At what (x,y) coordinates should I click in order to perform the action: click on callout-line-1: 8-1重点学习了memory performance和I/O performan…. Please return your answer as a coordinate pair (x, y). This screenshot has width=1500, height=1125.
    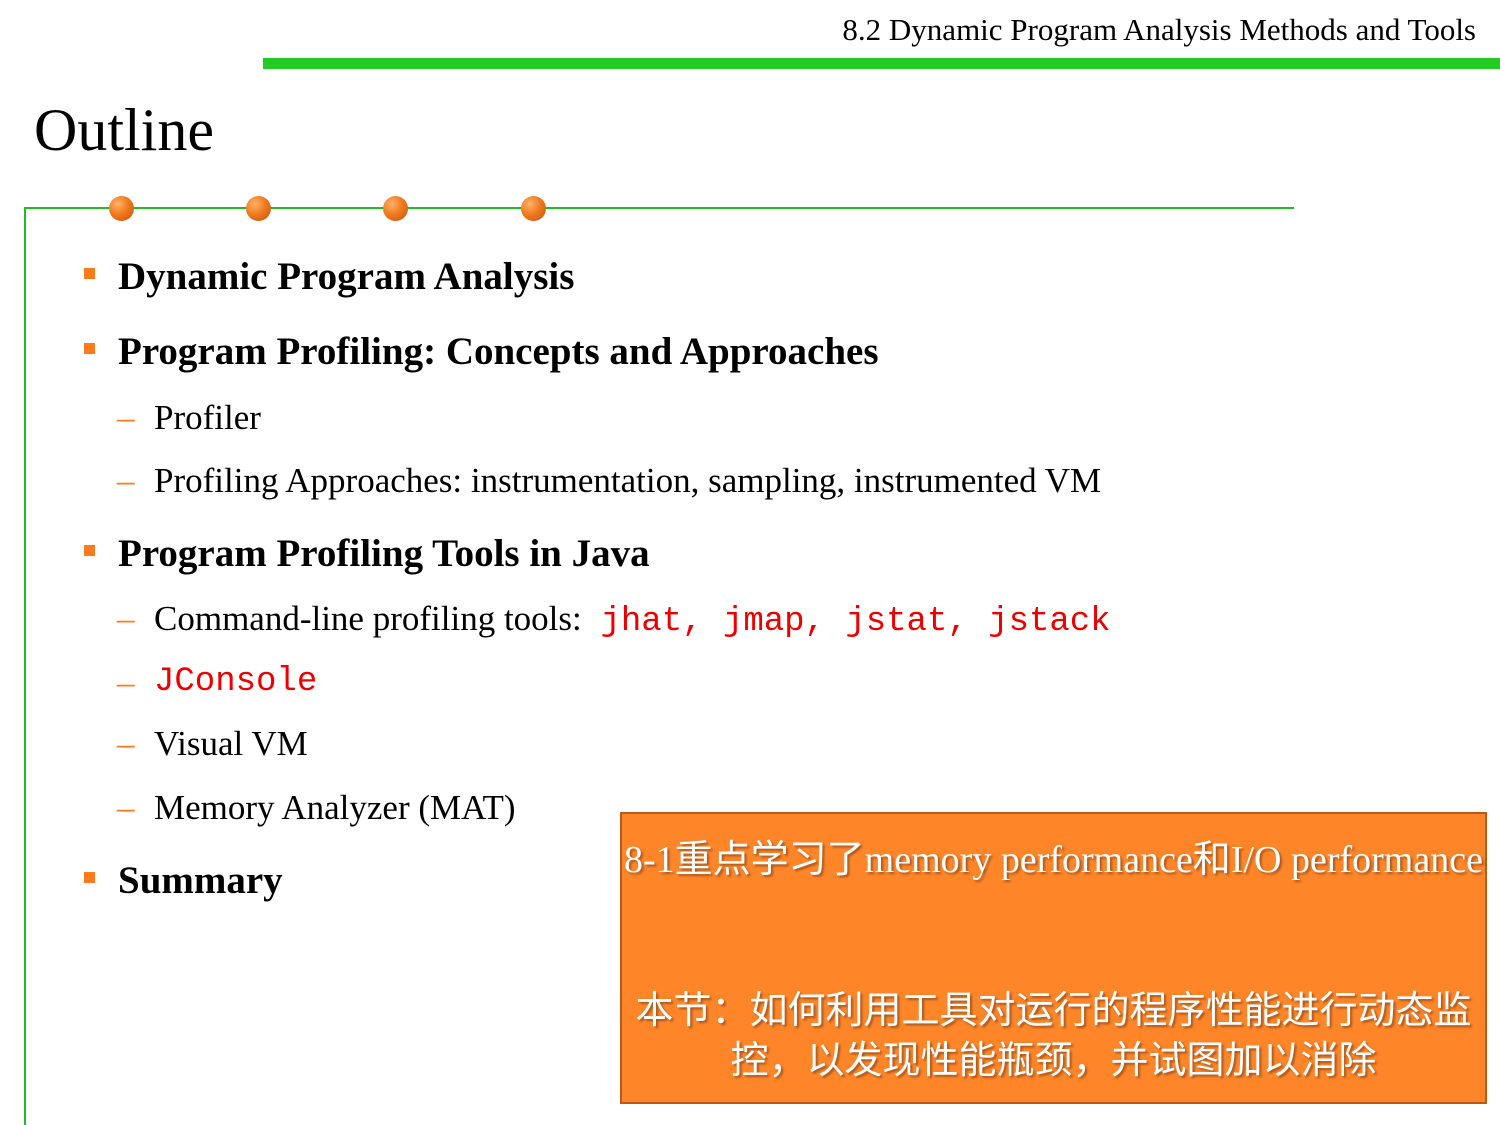
    Looking at the image, I should click on (1053, 860).